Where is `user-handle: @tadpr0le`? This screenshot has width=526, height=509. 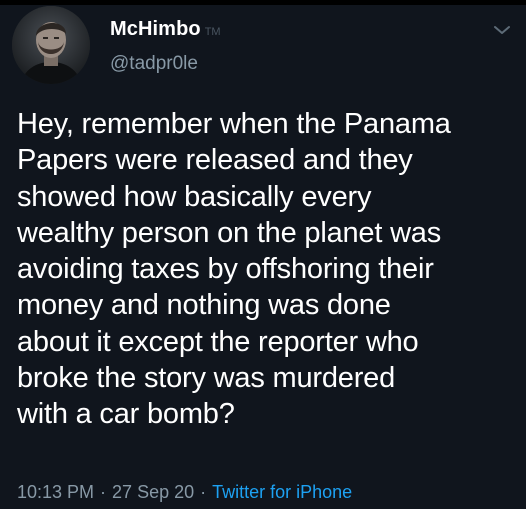
user-handle: @tadpr0le is located at coordinates (154, 64).